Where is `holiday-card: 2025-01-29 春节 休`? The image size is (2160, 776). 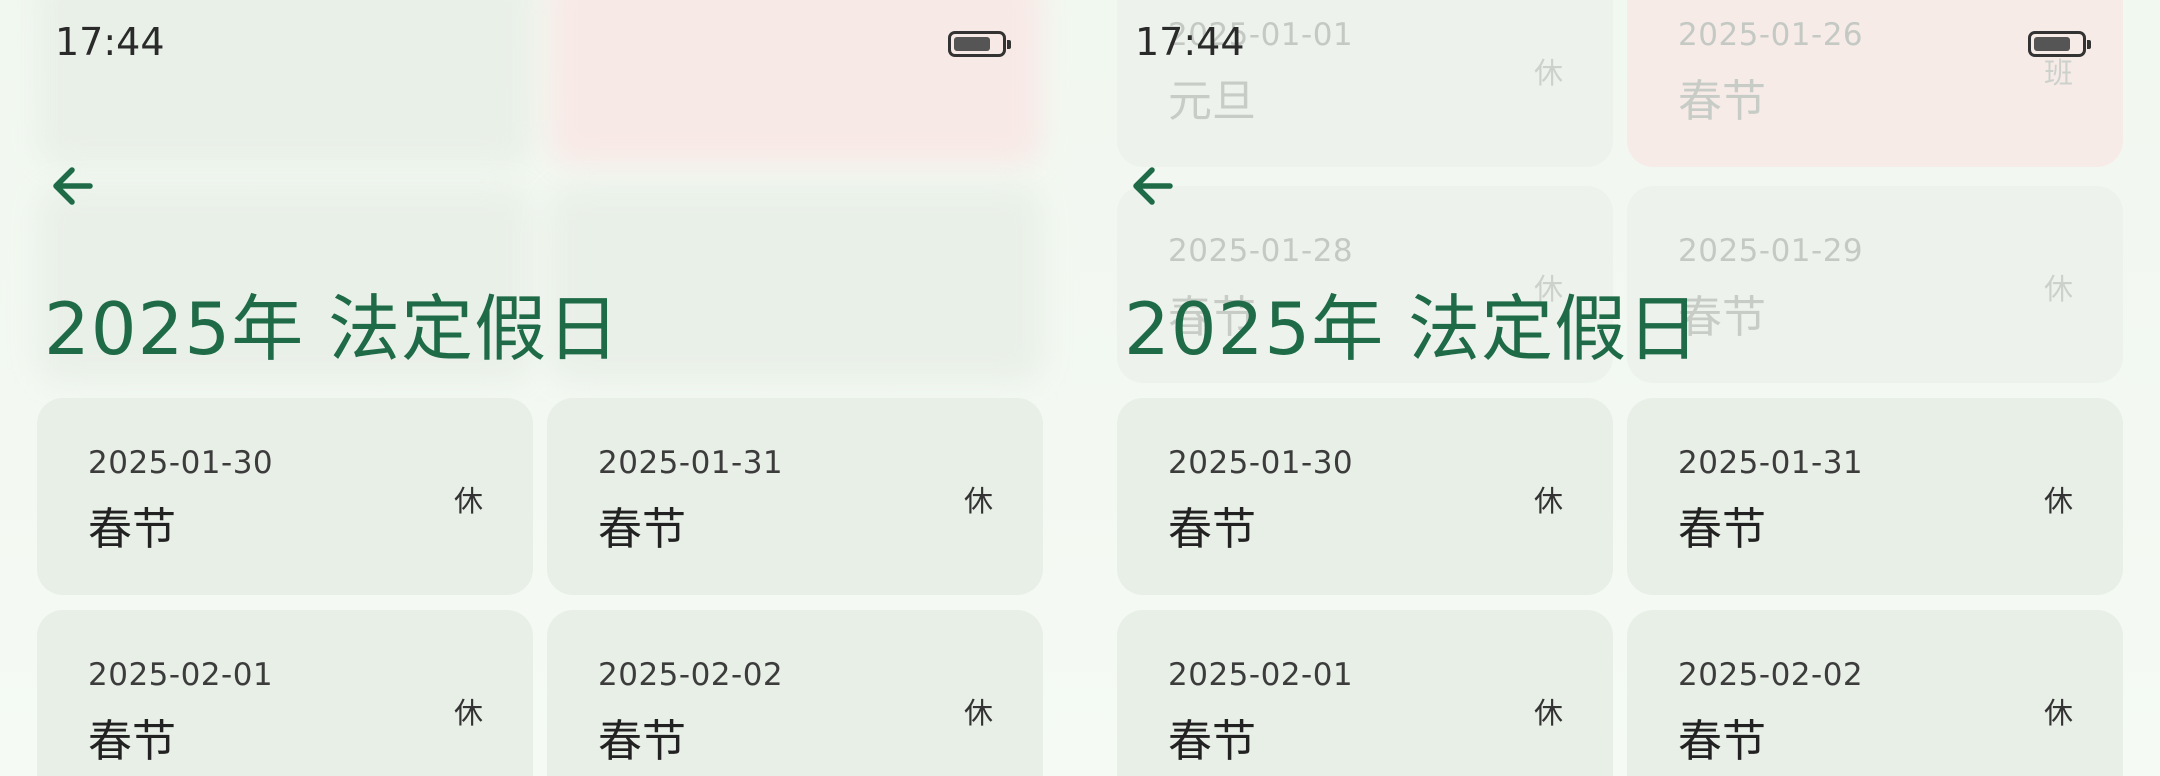 holiday-card: 2025-01-29 春节 休 is located at coordinates (1875, 284).